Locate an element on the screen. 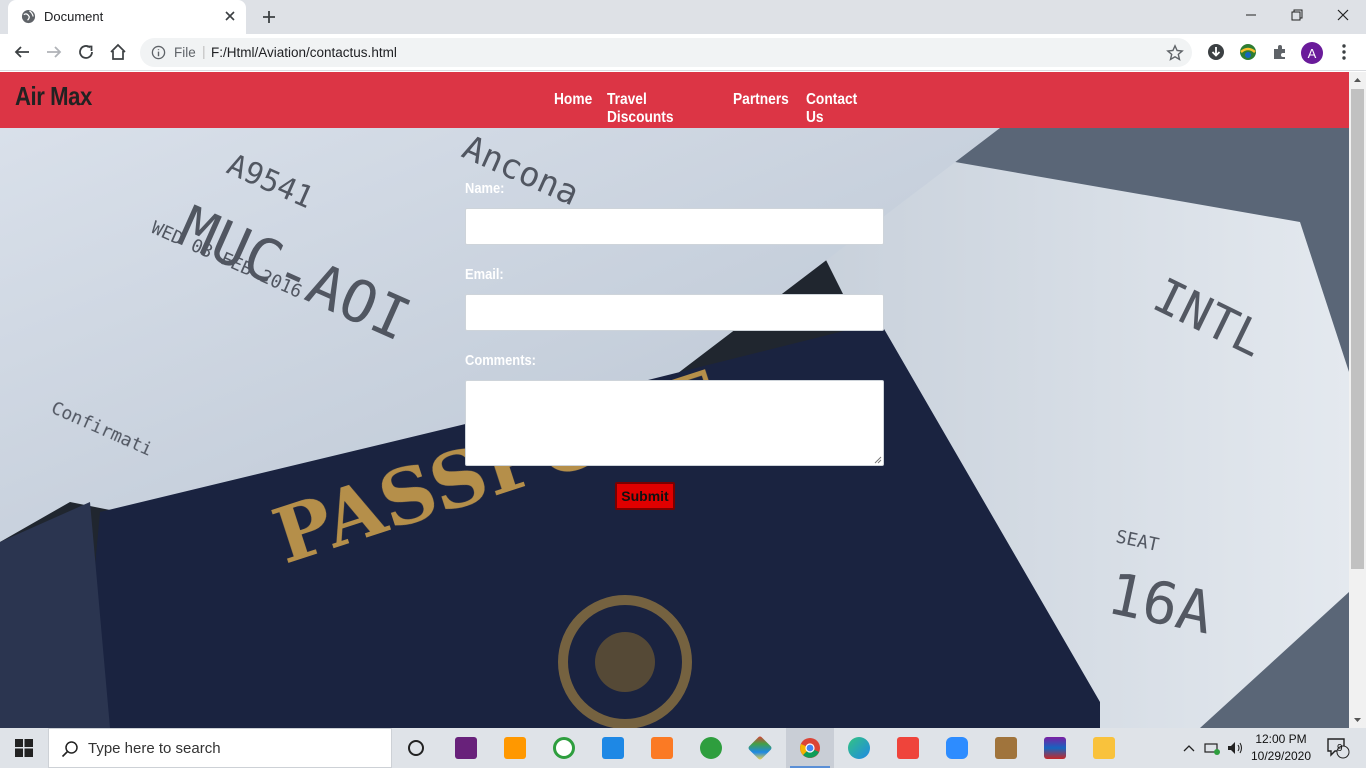  taskbar-xampp is located at coordinates (662, 748).